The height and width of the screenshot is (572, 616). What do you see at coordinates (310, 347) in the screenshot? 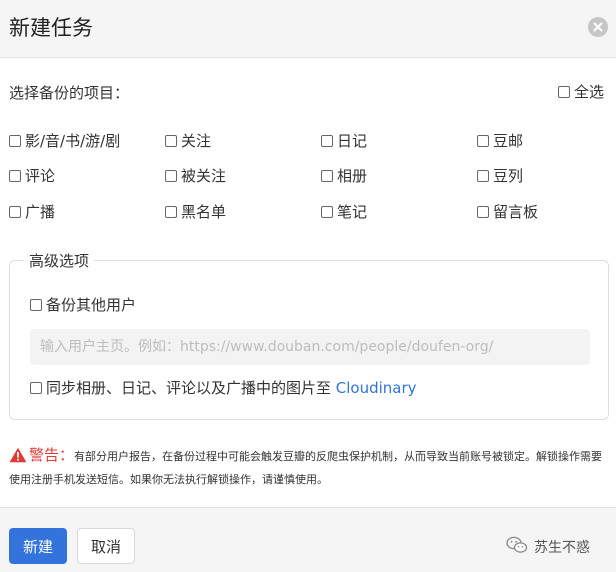
I see `user-homepage-input` at bounding box center [310, 347].